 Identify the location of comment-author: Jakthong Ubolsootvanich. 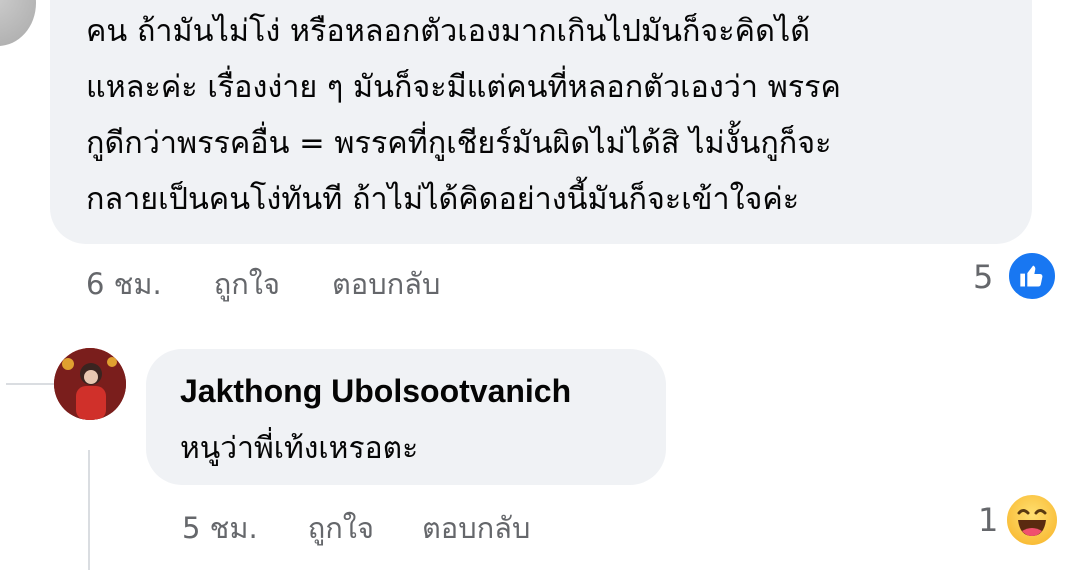
(375, 391).